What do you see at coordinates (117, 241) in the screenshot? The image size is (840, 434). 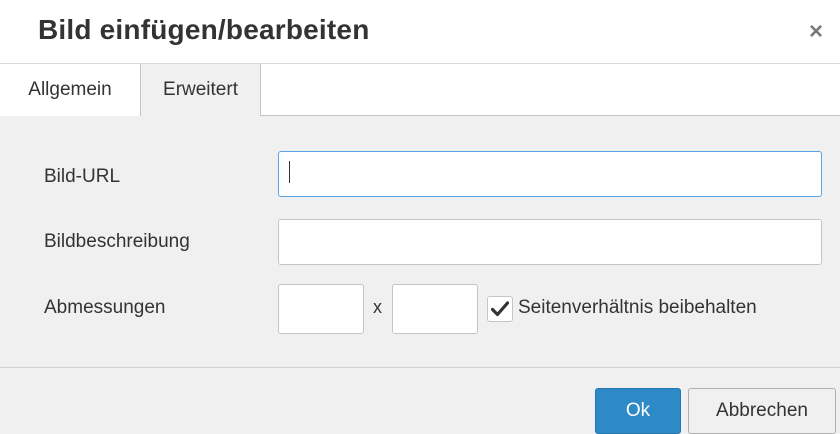 I see `description-label: Bildbeschreibung` at bounding box center [117, 241].